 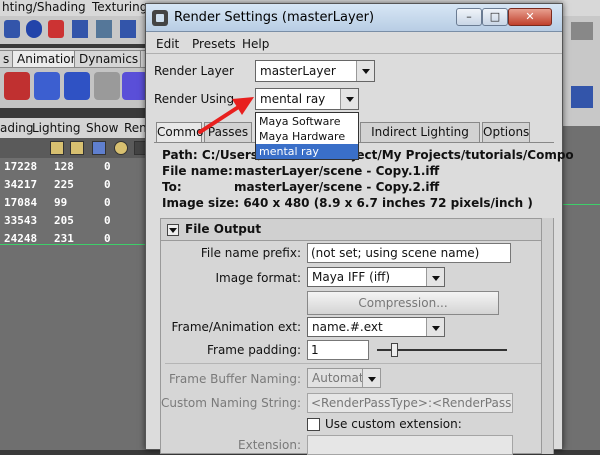 I want to click on right-viewport, so click(x=581, y=288).